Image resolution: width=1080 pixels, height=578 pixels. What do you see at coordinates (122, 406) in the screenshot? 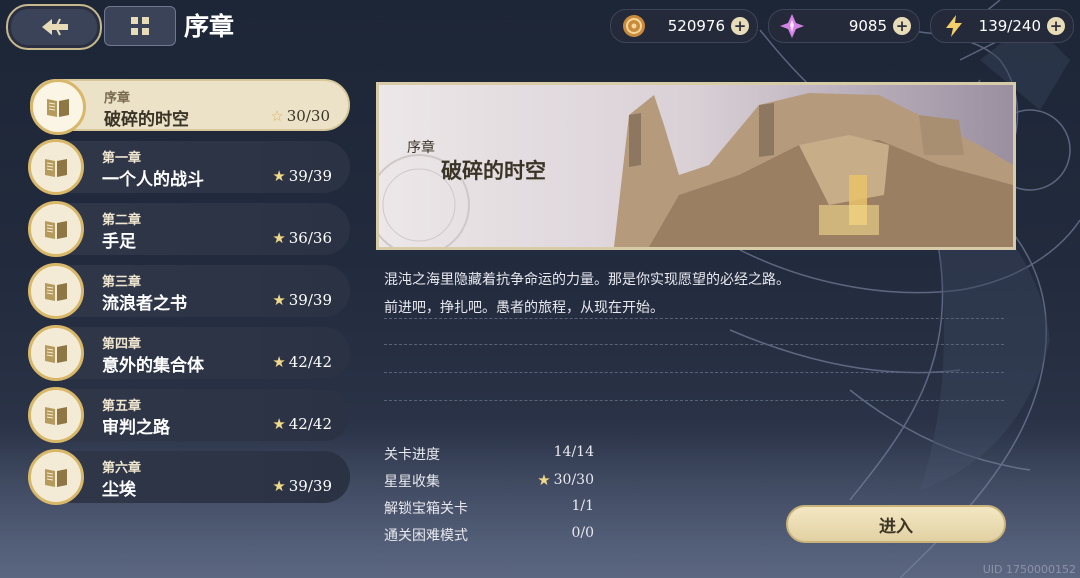
I see `chapter-subtitle: 第五章` at bounding box center [122, 406].